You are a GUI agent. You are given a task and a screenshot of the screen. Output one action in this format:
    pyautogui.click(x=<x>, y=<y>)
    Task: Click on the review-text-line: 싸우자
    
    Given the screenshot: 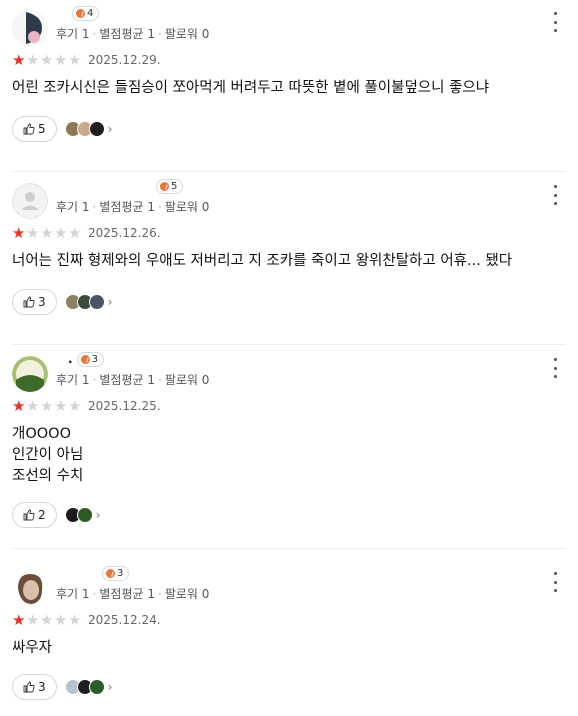 What is the action you would take?
    pyautogui.click(x=32, y=648)
    